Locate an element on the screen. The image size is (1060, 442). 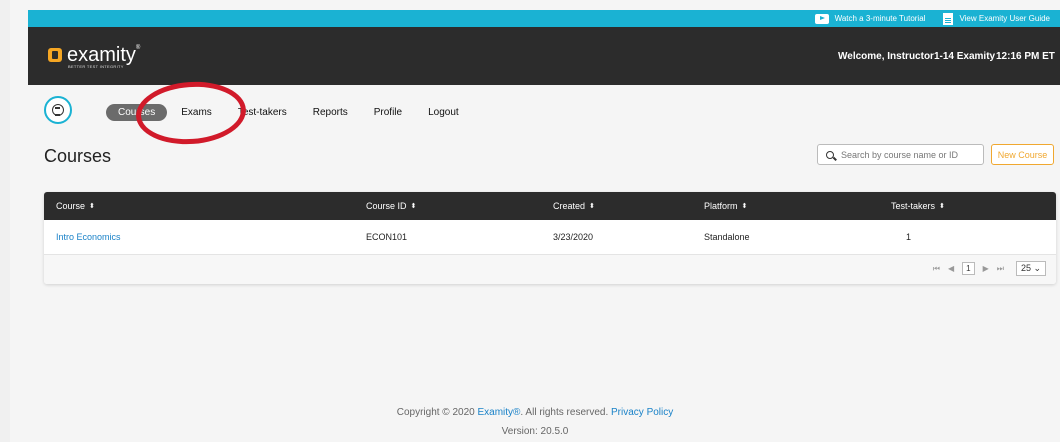
footer-version: Version: 20.5.0 is located at coordinates (535, 431).